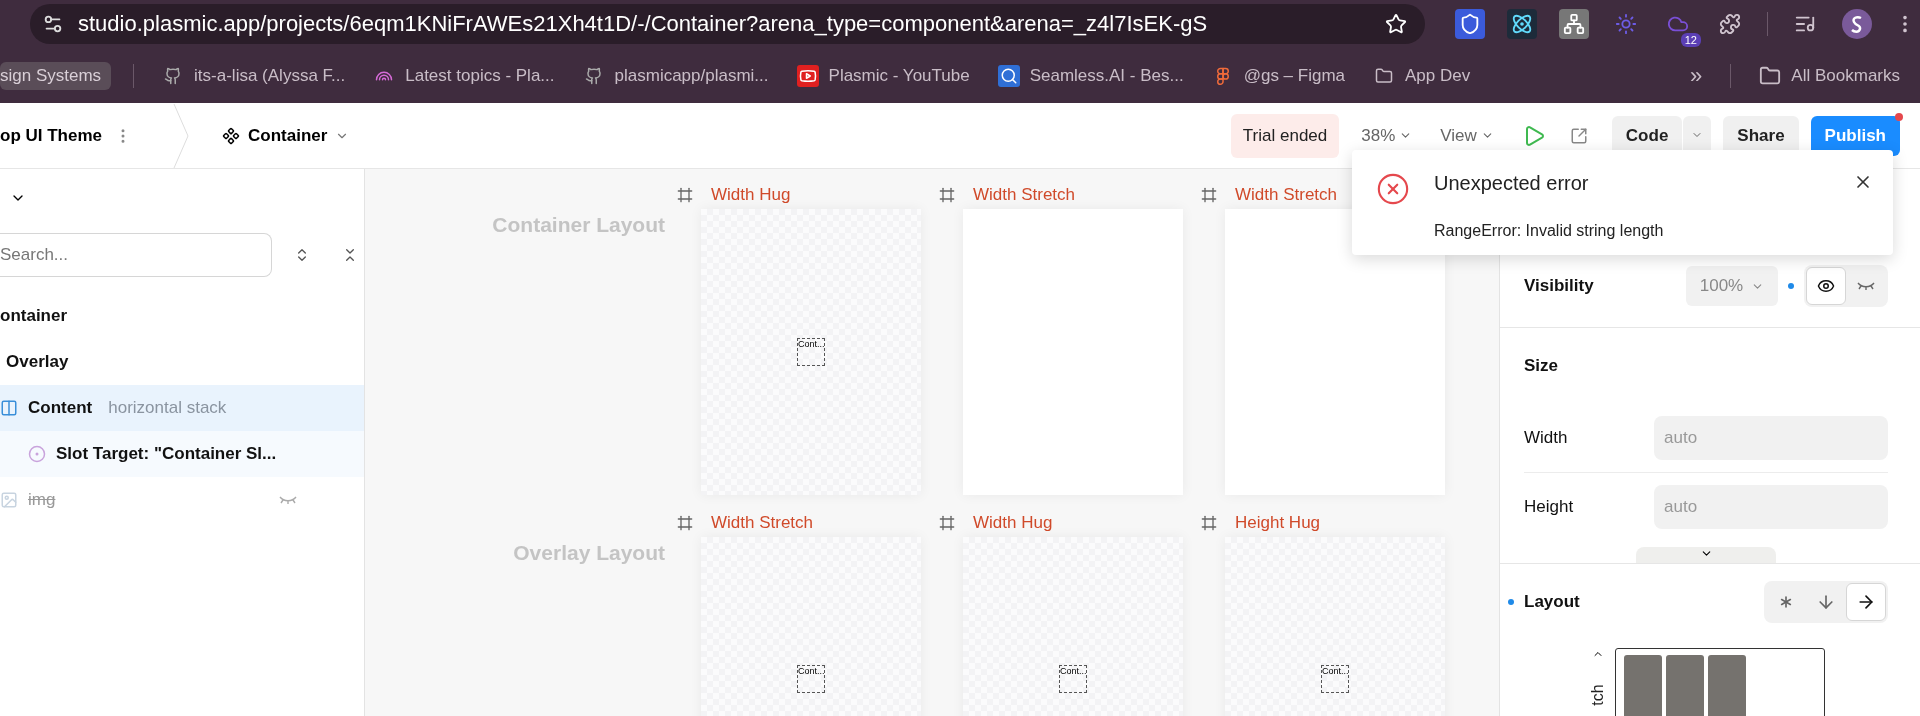 The width and height of the screenshot is (1920, 716). I want to click on bookmark: App Dev, so click(1422, 75).